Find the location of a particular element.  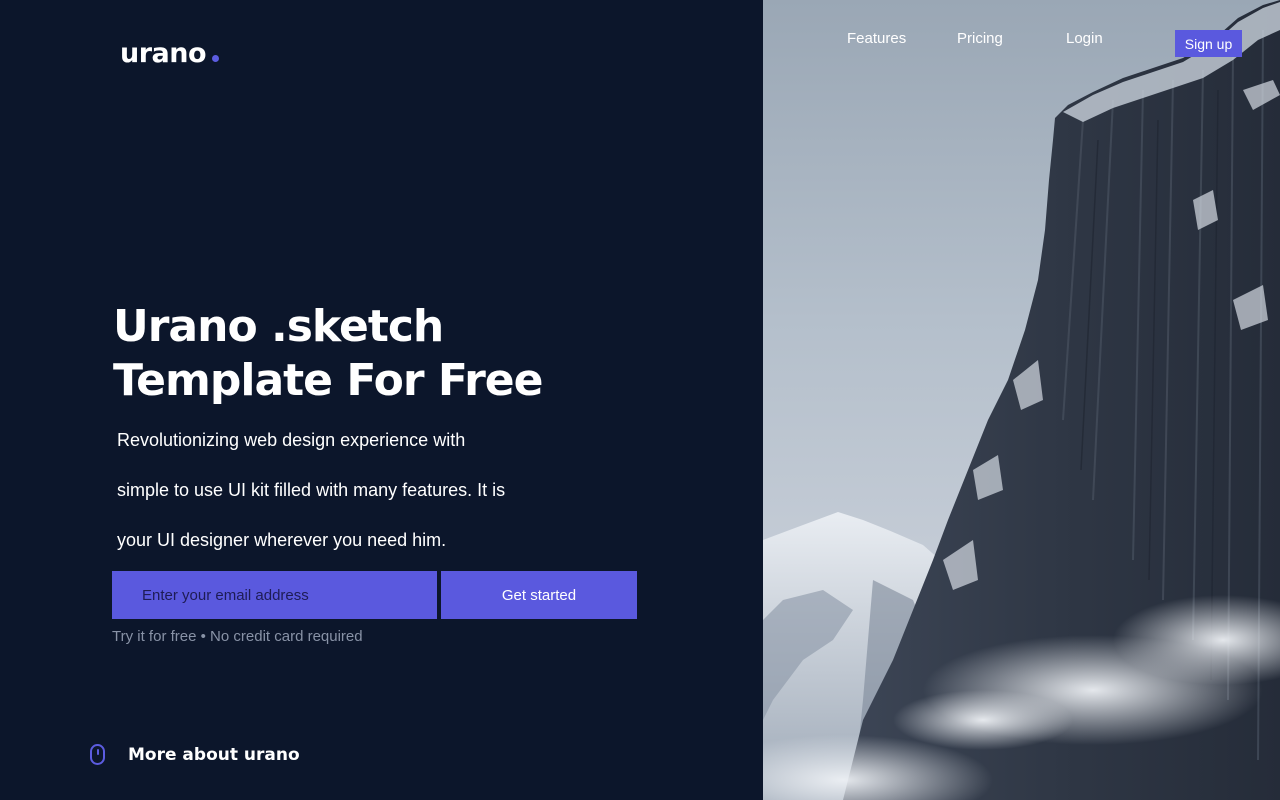

nav-login: Login is located at coordinates (1084, 38).